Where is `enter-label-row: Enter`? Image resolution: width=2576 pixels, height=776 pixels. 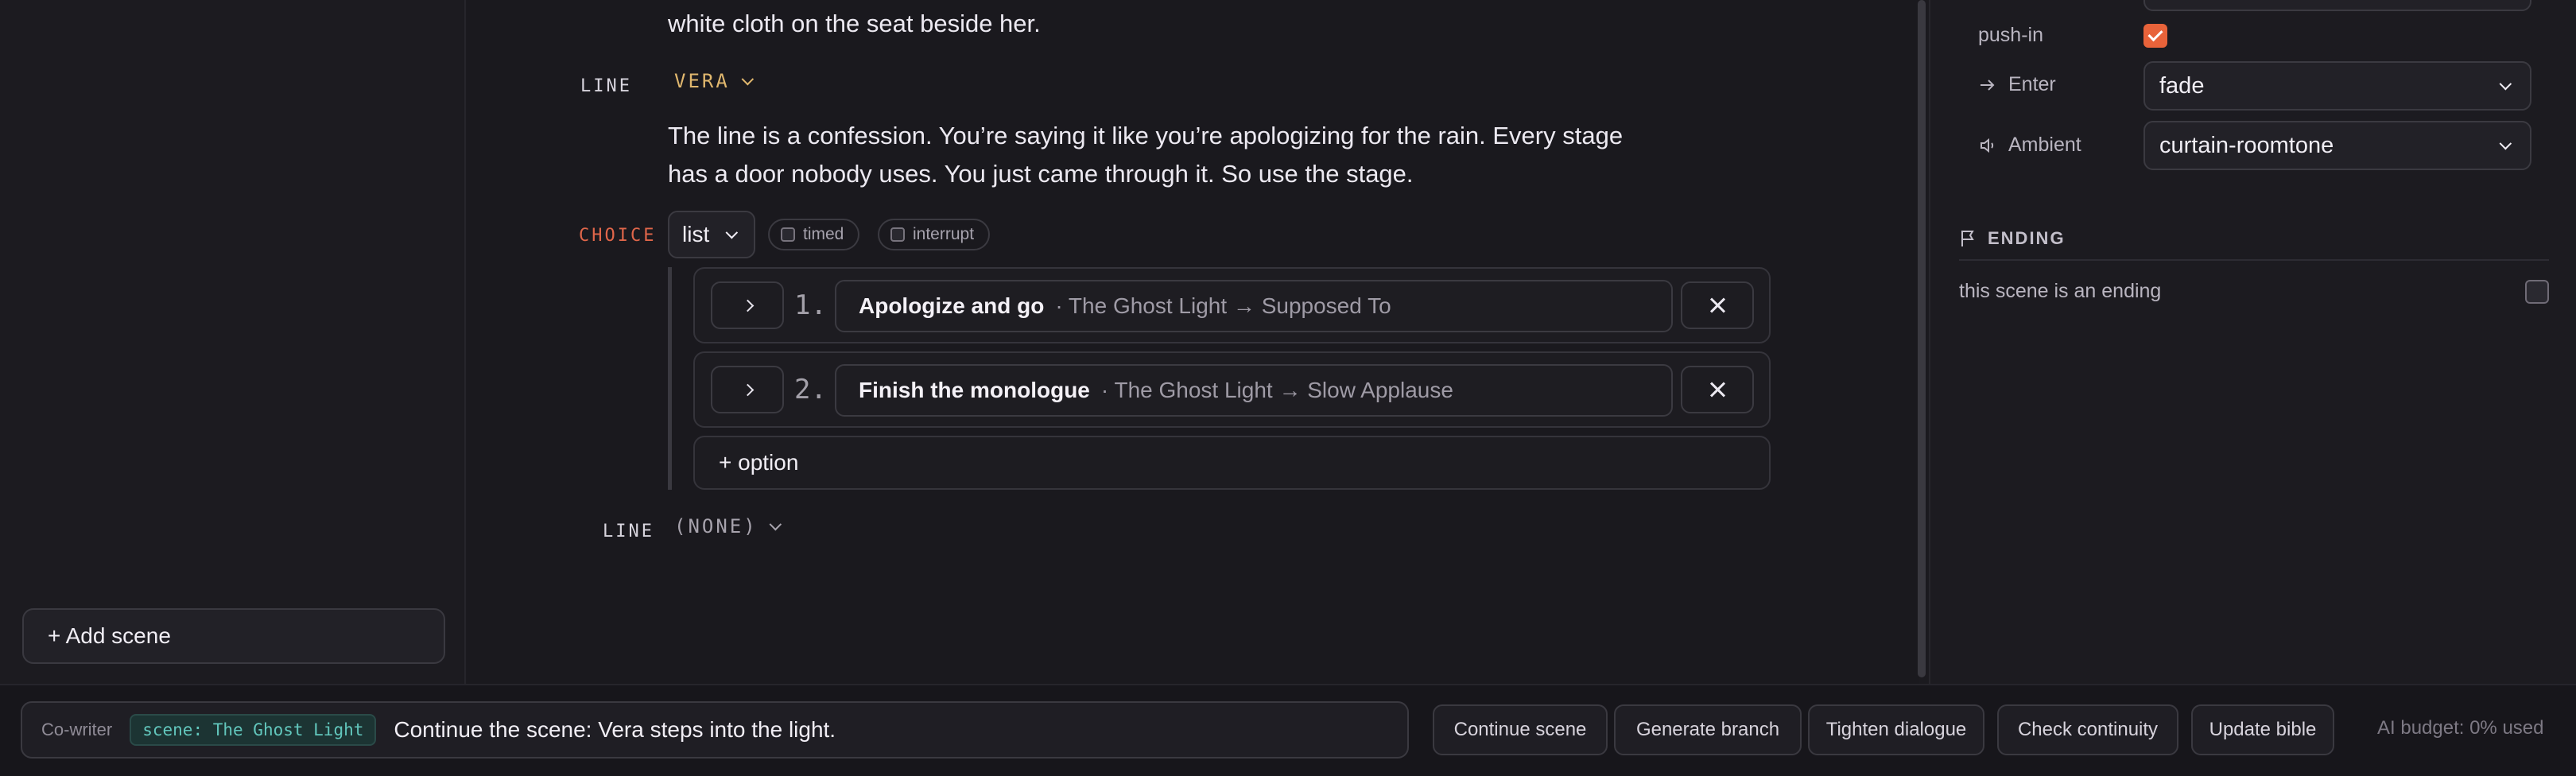 enter-label-row: Enter is located at coordinates (2017, 84).